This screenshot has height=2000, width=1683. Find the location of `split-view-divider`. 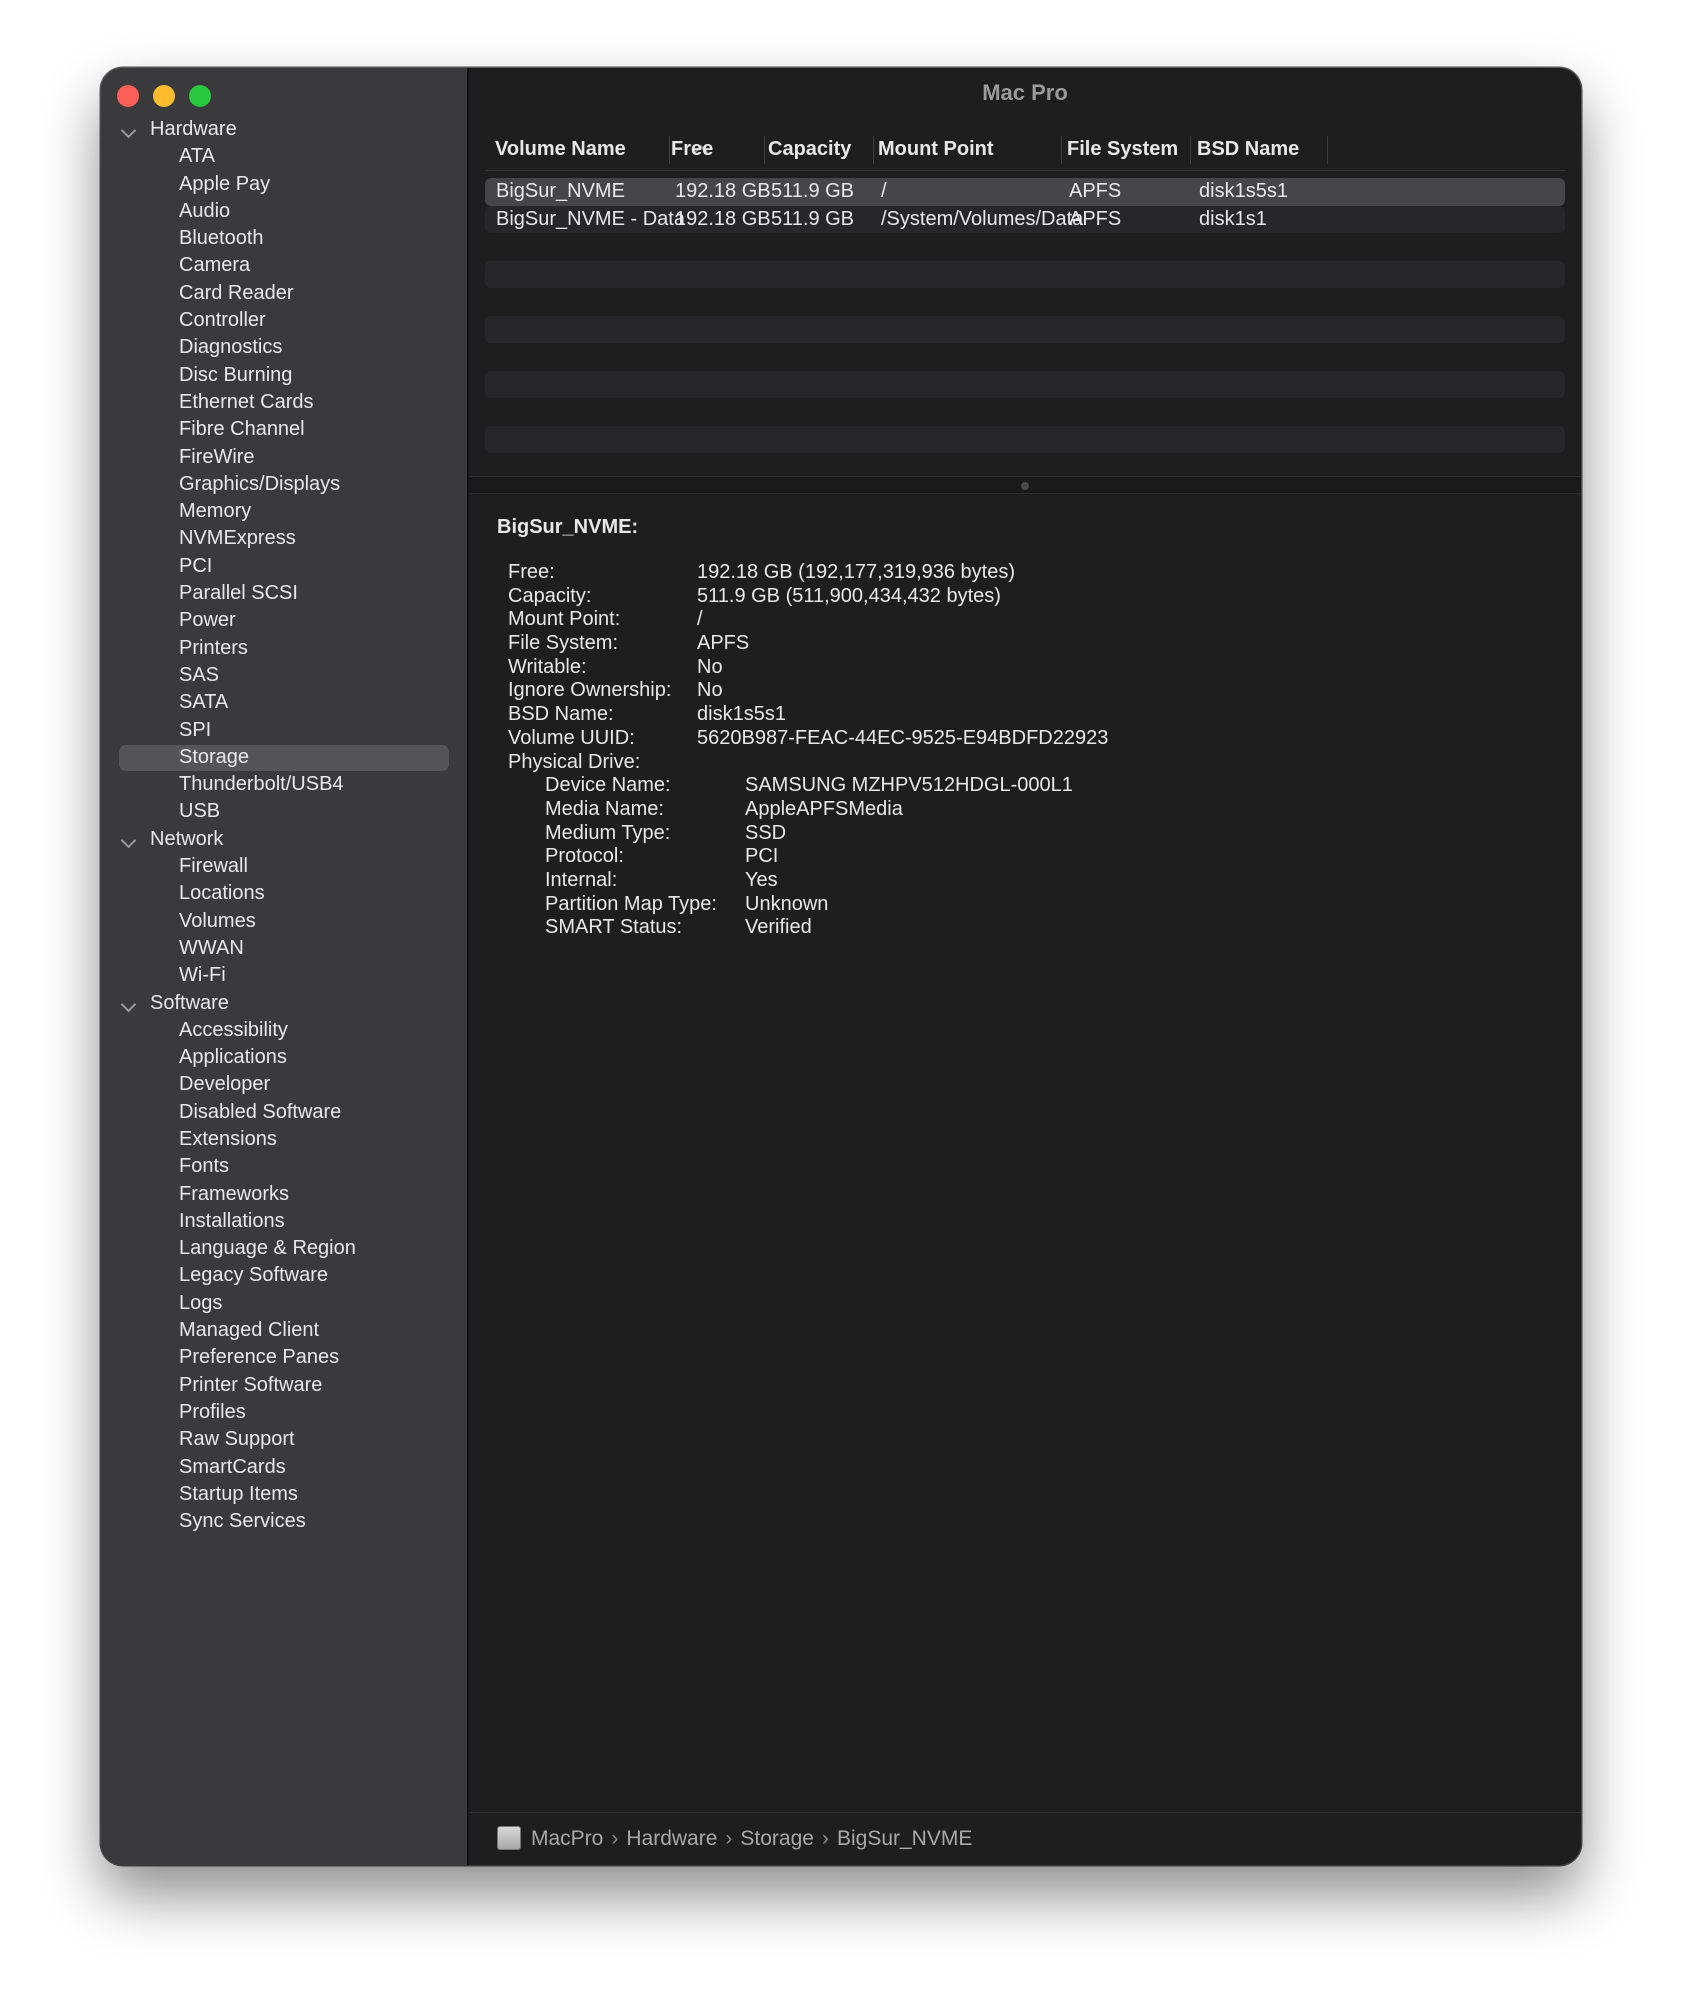

split-view-divider is located at coordinates (1025, 485).